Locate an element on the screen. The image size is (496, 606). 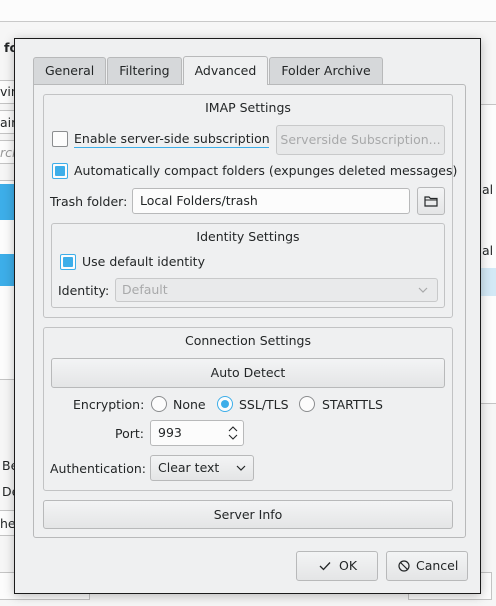
browse-folder-button is located at coordinates (431, 201).